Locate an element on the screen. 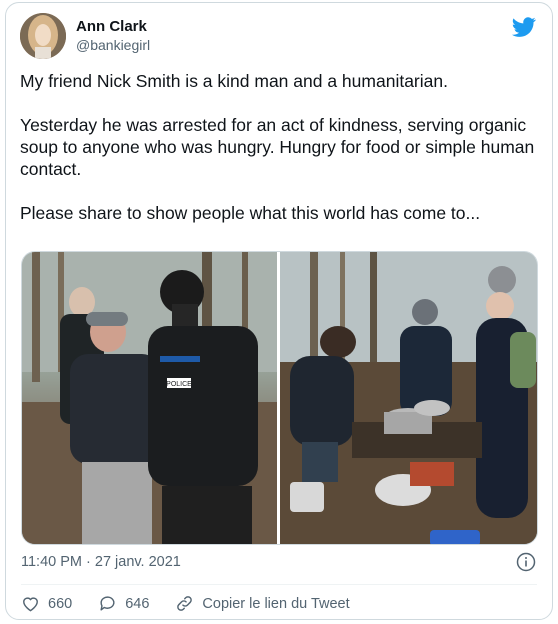  reply-button: 646 is located at coordinates (123, 603).